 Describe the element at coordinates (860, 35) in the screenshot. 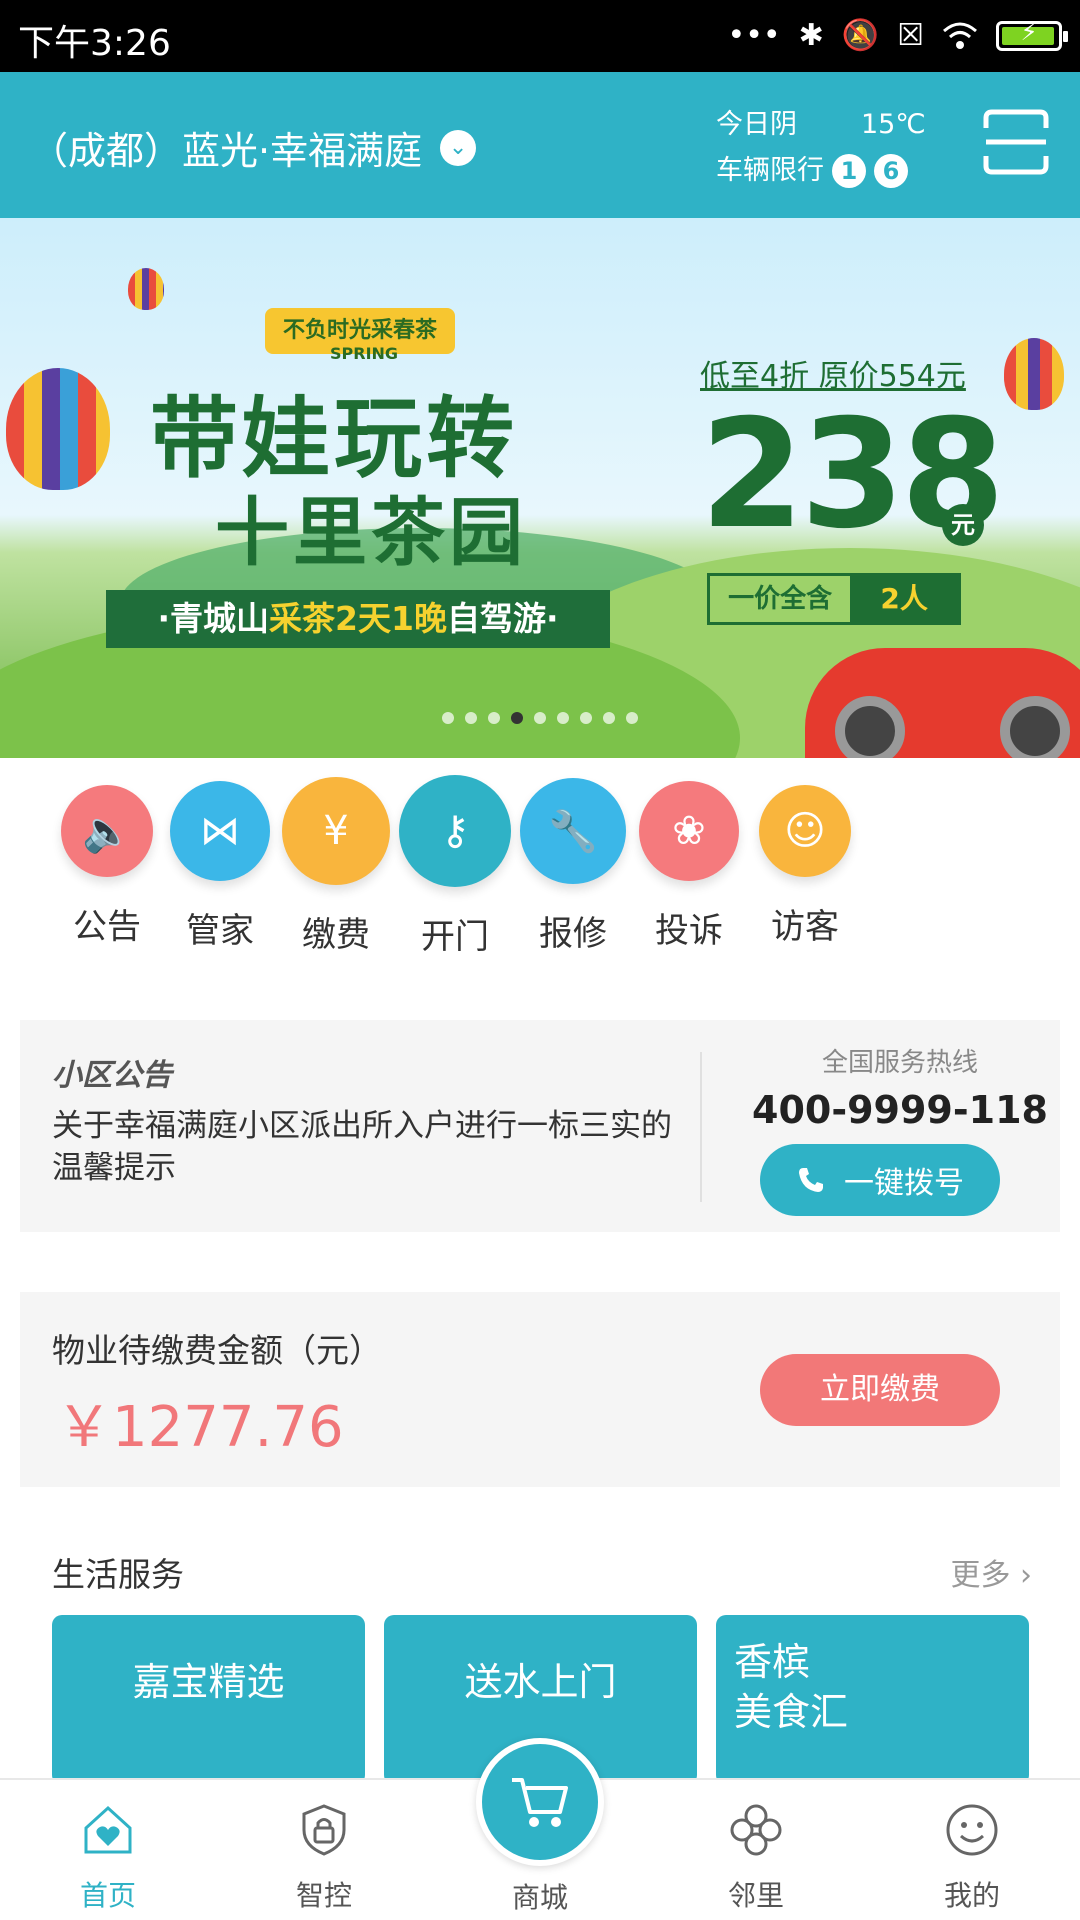

I see `mute-bell-icon: 🔕` at that location.